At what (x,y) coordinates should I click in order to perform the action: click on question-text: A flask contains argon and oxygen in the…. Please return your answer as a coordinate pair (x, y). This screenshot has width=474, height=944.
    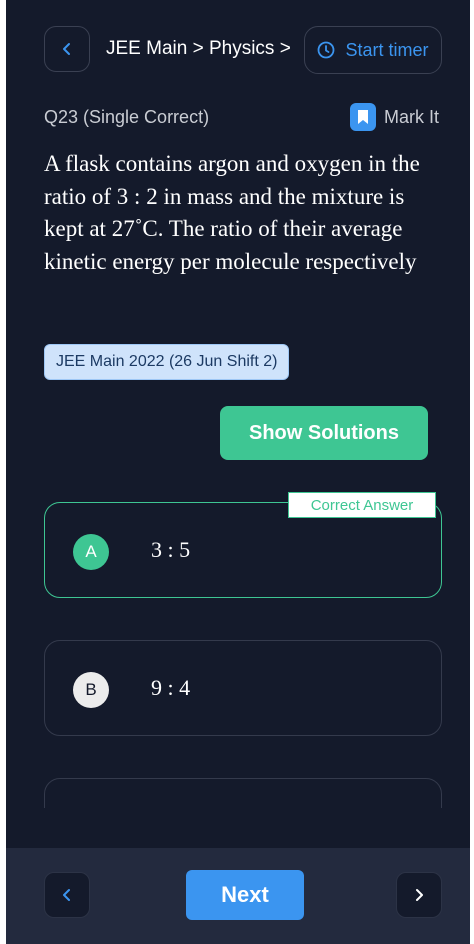
    Looking at the image, I should click on (232, 212).